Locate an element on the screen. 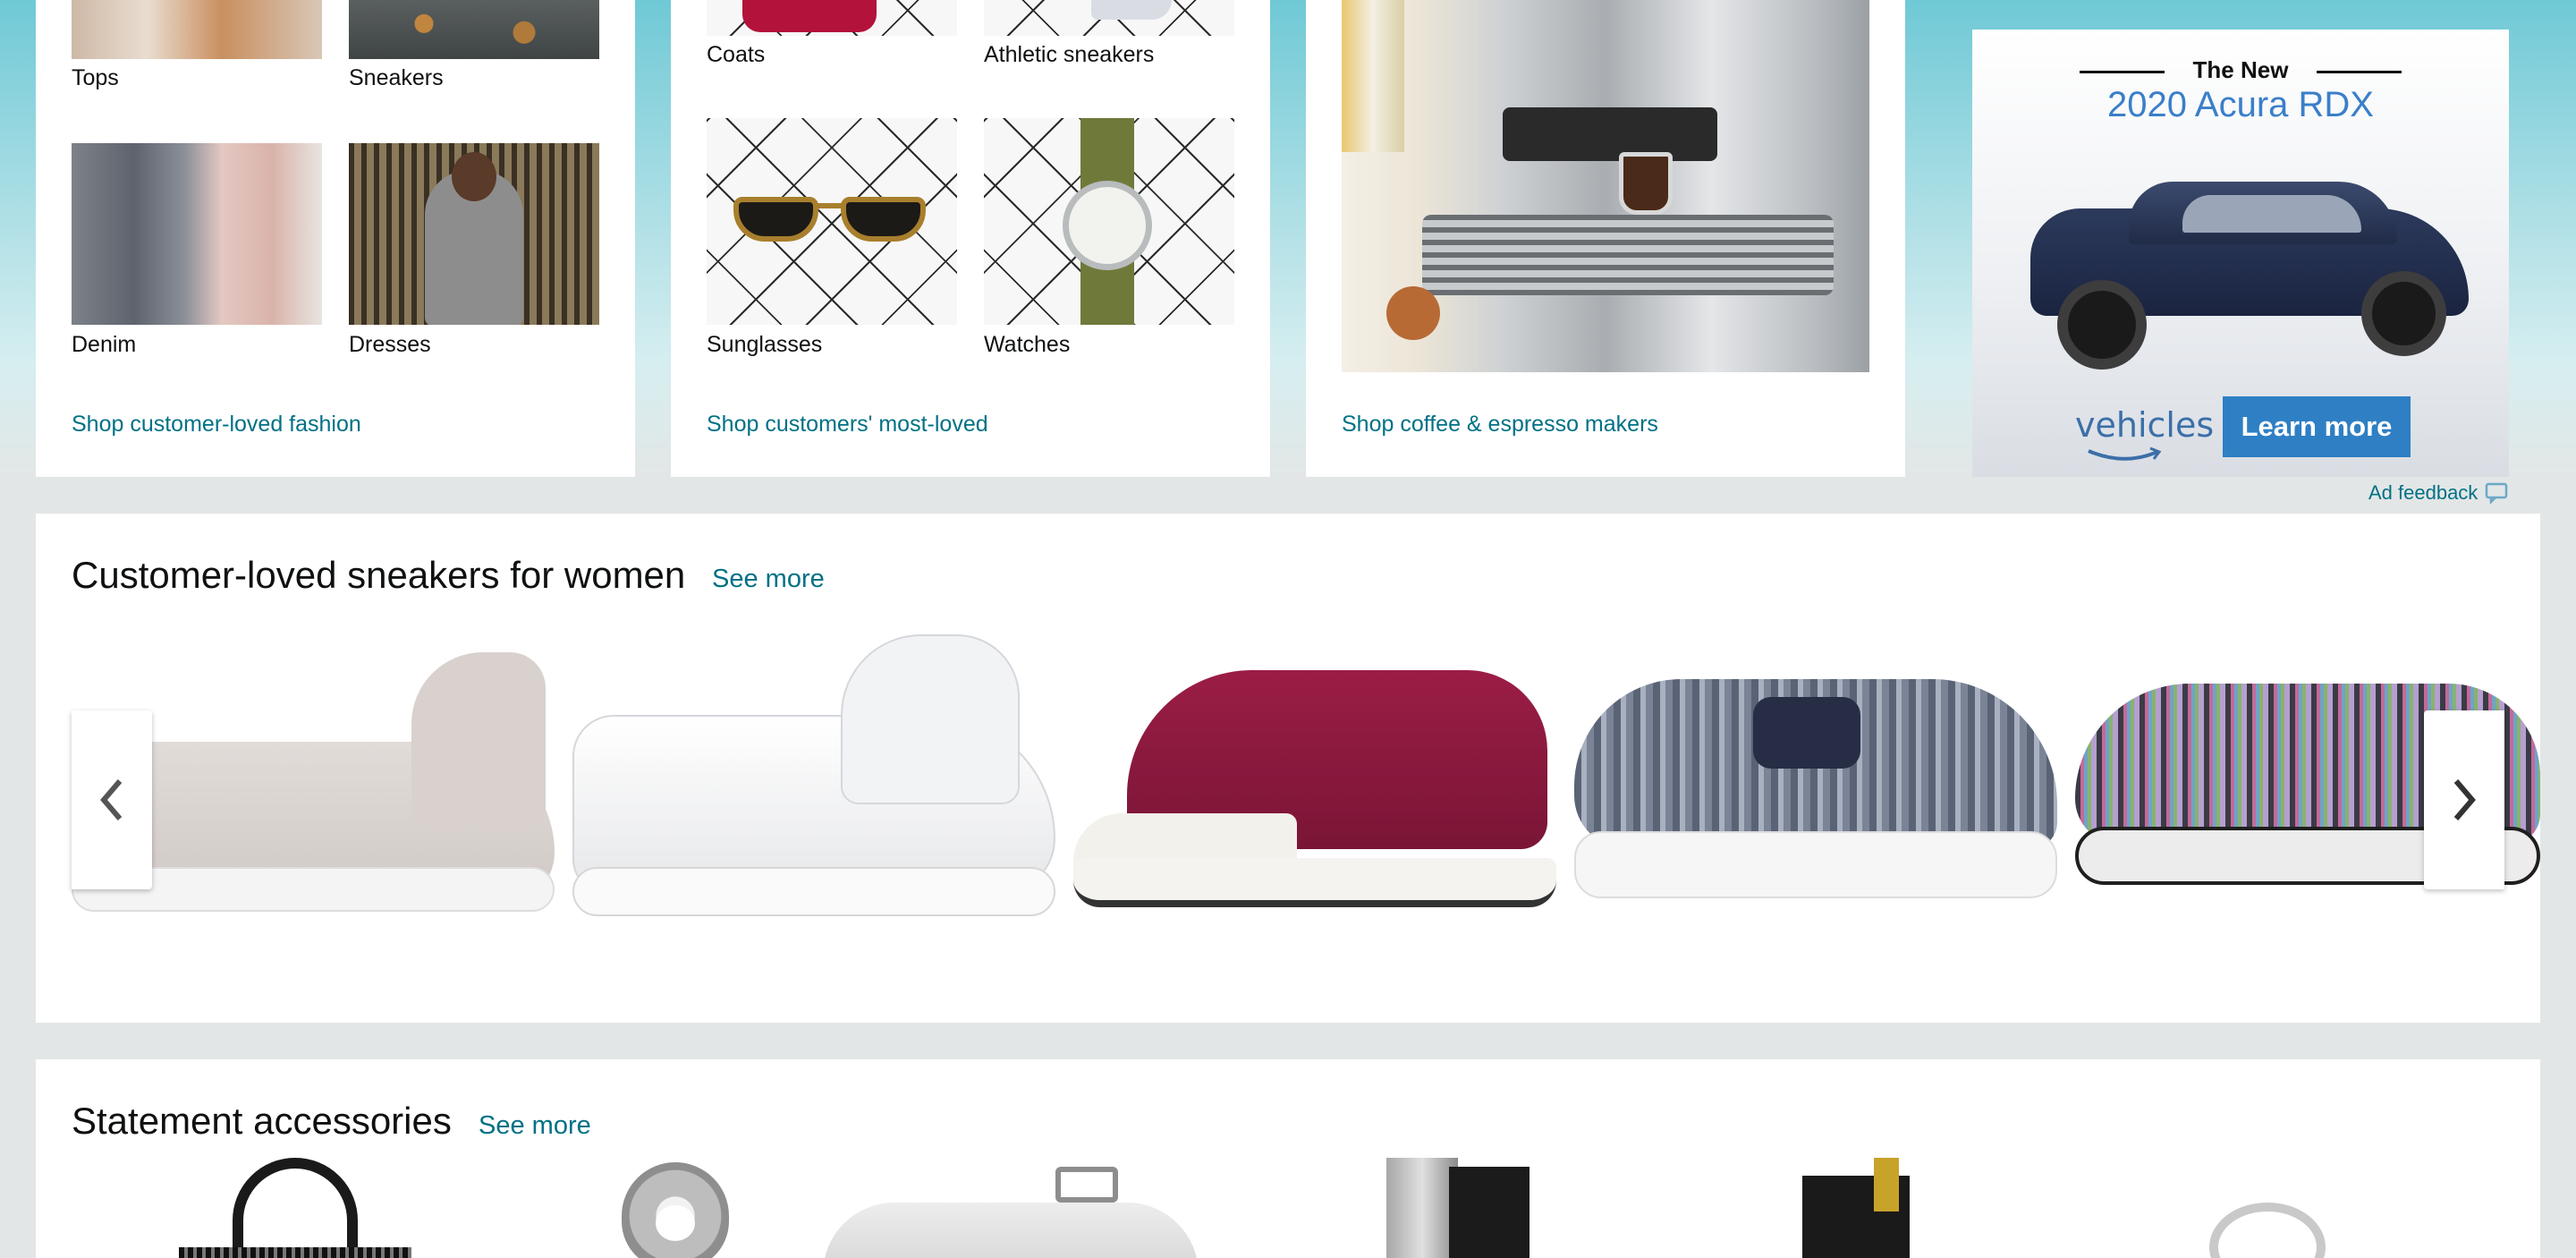 The height and width of the screenshot is (1258, 2576). tile-label-watches: Watches is located at coordinates (1027, 345).